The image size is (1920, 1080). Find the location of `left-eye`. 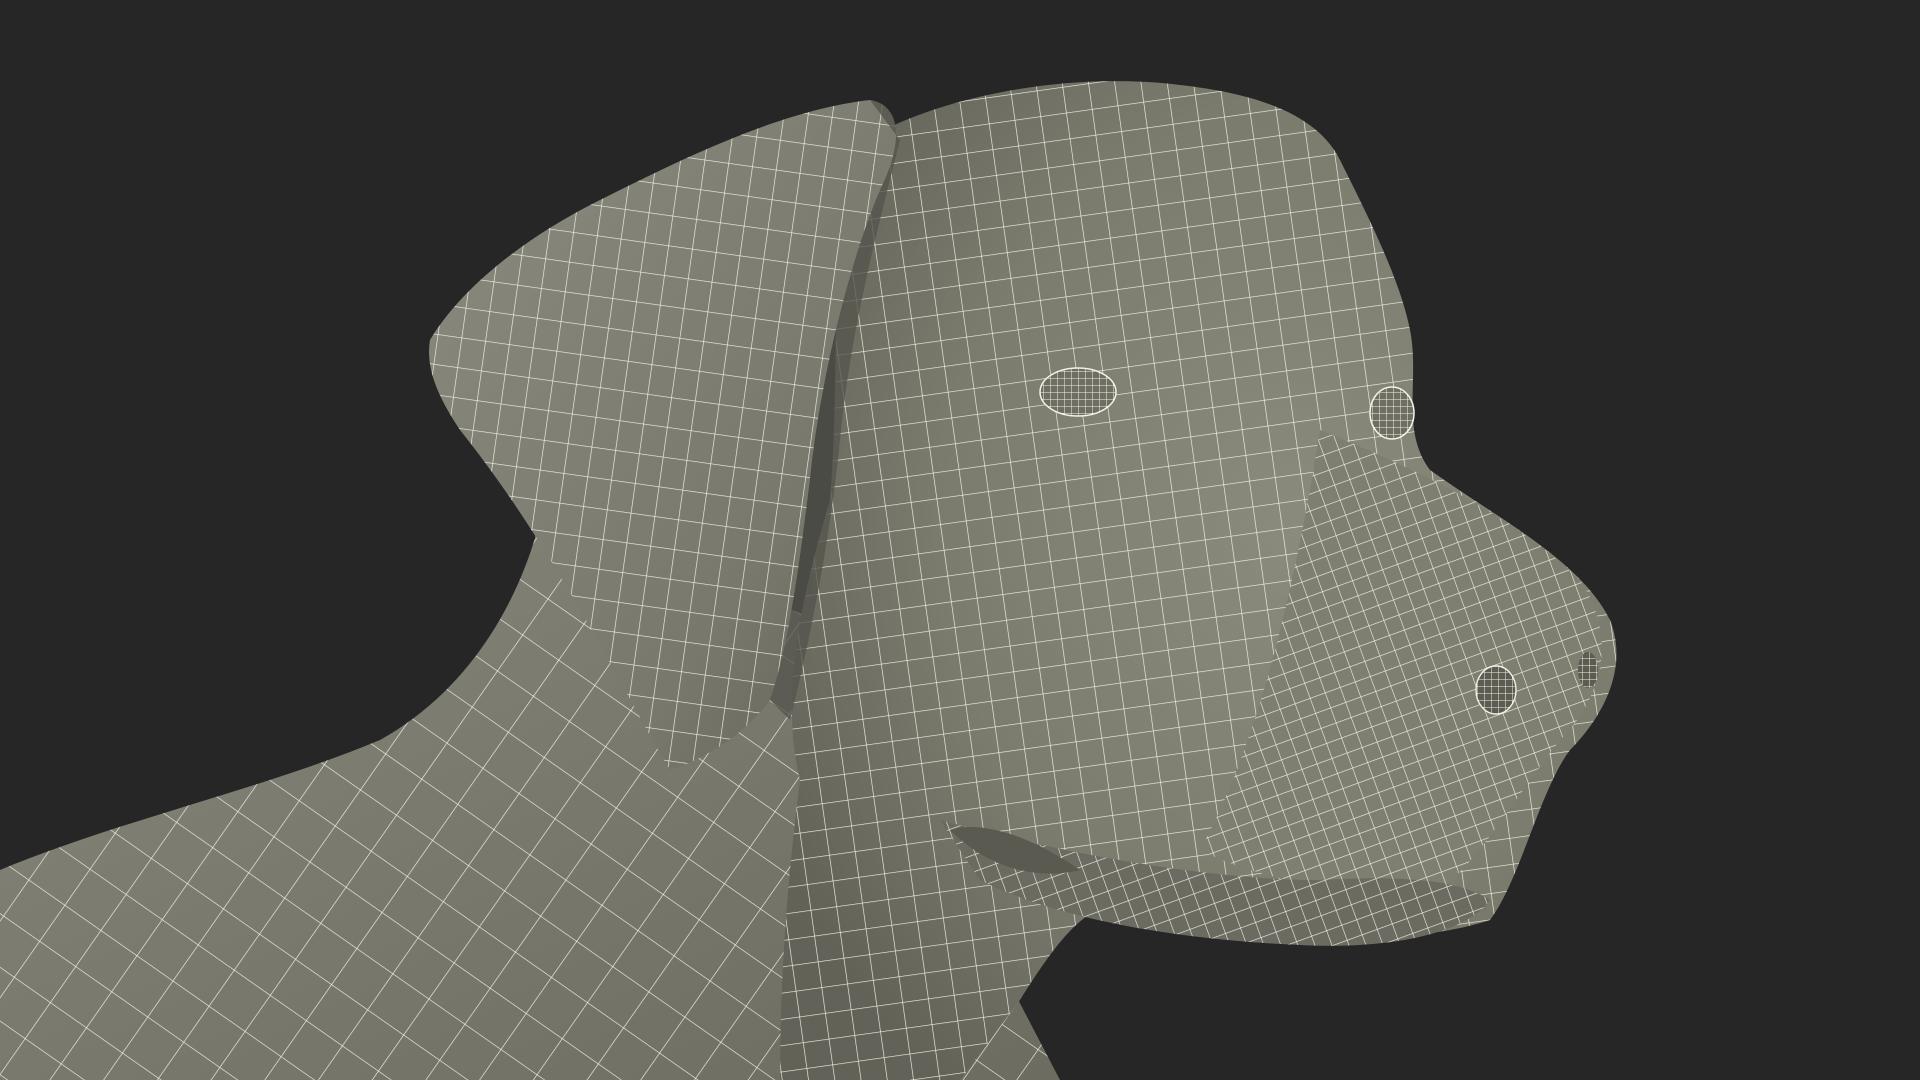

left-eye is located at coordinates (1078, 392).